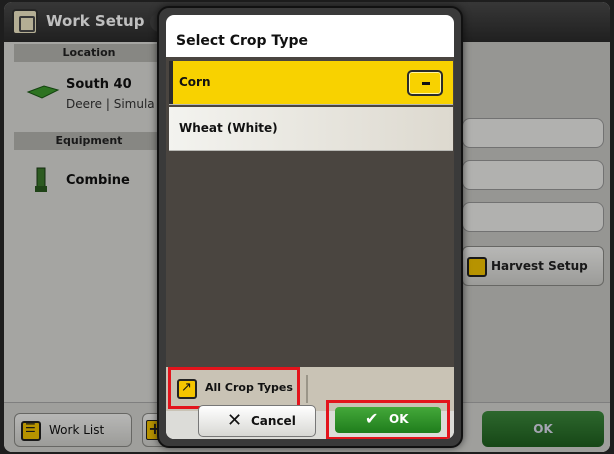 The width and height of the screenshot is (614, 454). Describe the element at coordinates (372, 418) in the screenshot. I see `checkmark-icon: ✔` at that location.